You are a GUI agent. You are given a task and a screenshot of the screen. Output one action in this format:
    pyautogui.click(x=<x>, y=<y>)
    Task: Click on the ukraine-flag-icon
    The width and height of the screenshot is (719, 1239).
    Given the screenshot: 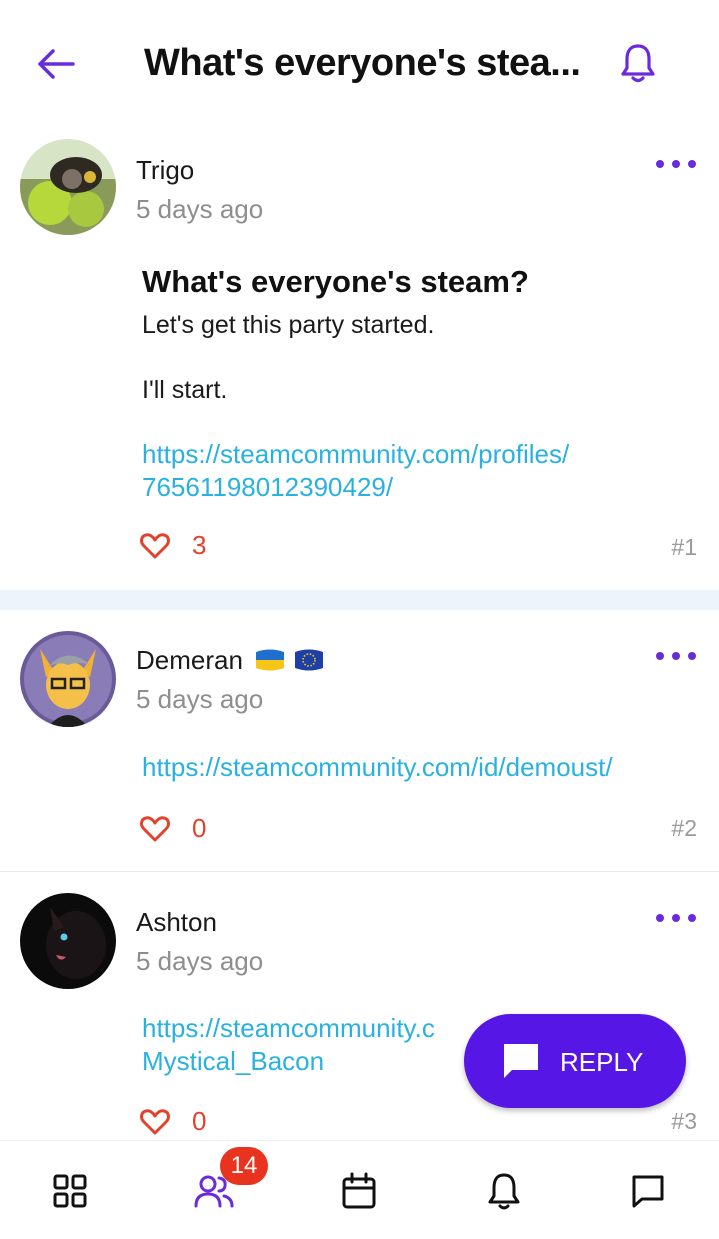 What is the action you would take?
    pyautogui.click(x=270, y=660)
    